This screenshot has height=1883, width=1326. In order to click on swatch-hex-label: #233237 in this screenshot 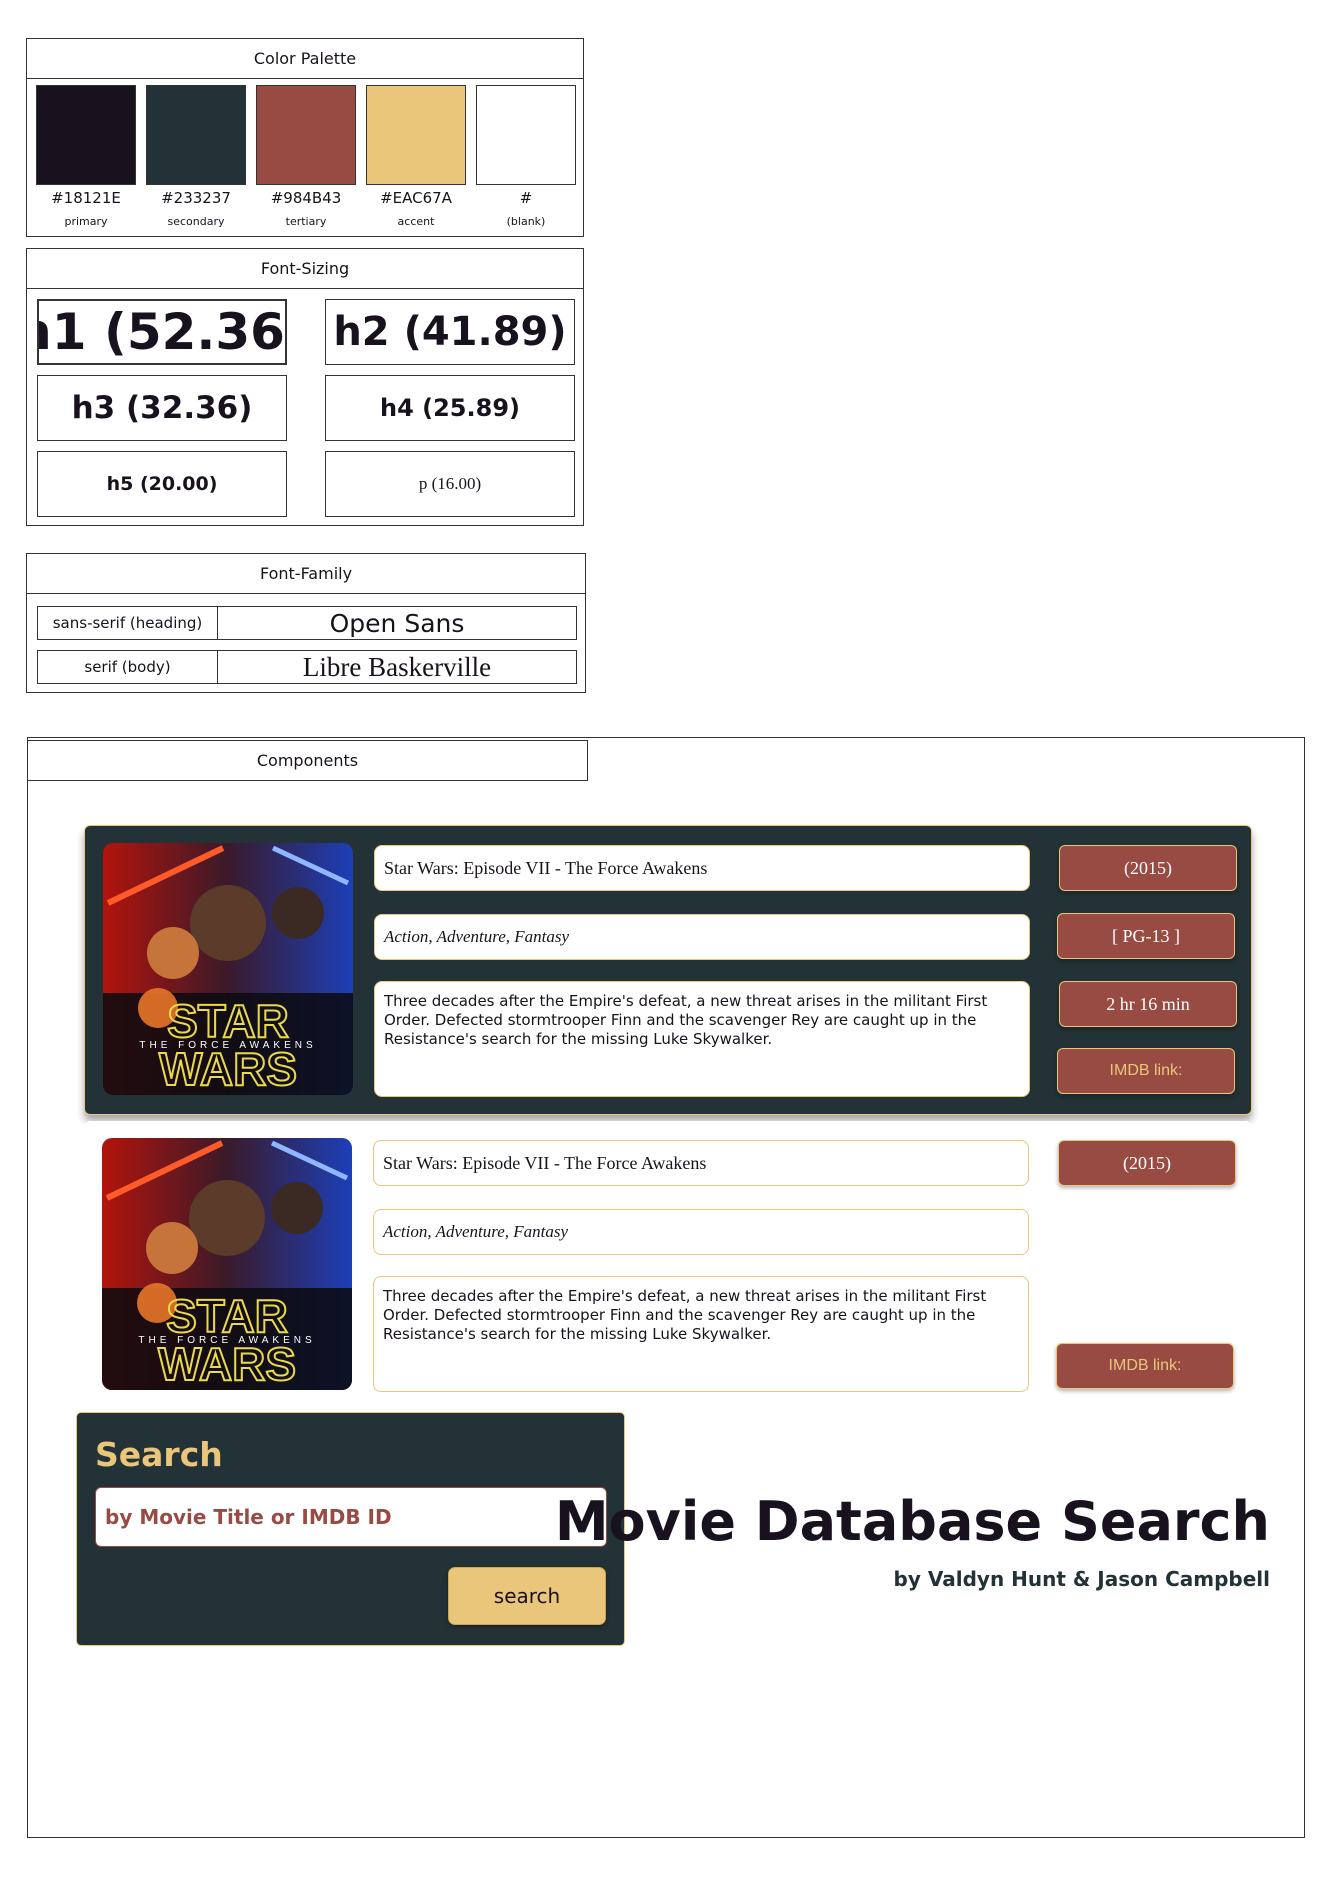, I will do `click(196, 198)`.